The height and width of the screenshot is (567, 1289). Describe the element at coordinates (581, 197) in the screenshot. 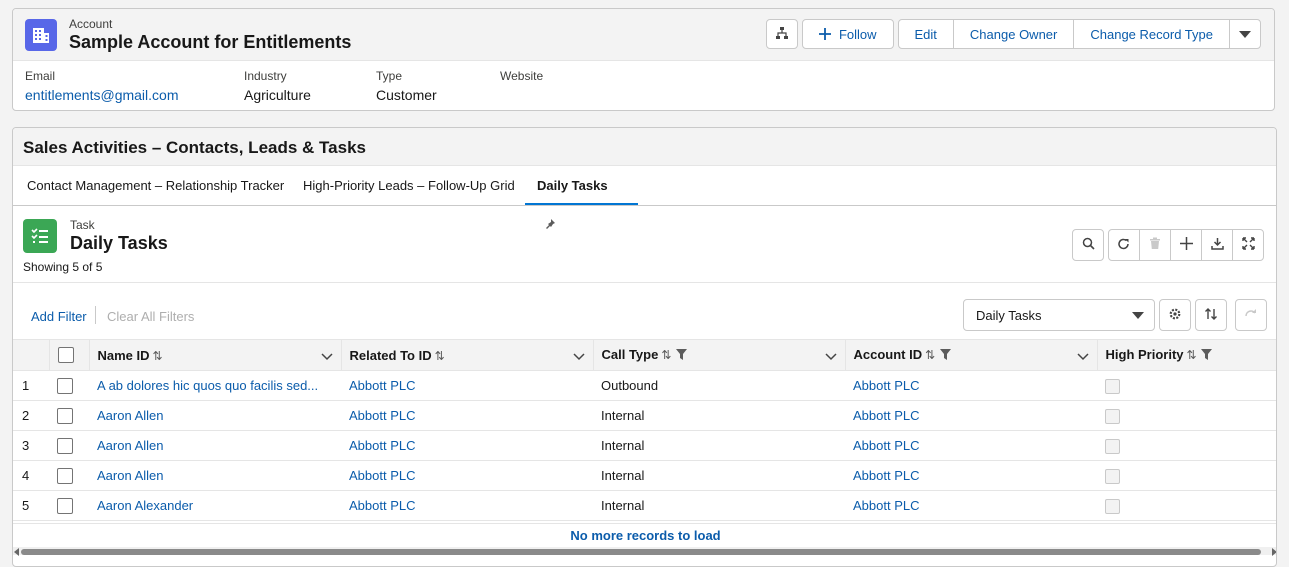

I see `tab-daily-tasks: Daily Tasks` at that location.